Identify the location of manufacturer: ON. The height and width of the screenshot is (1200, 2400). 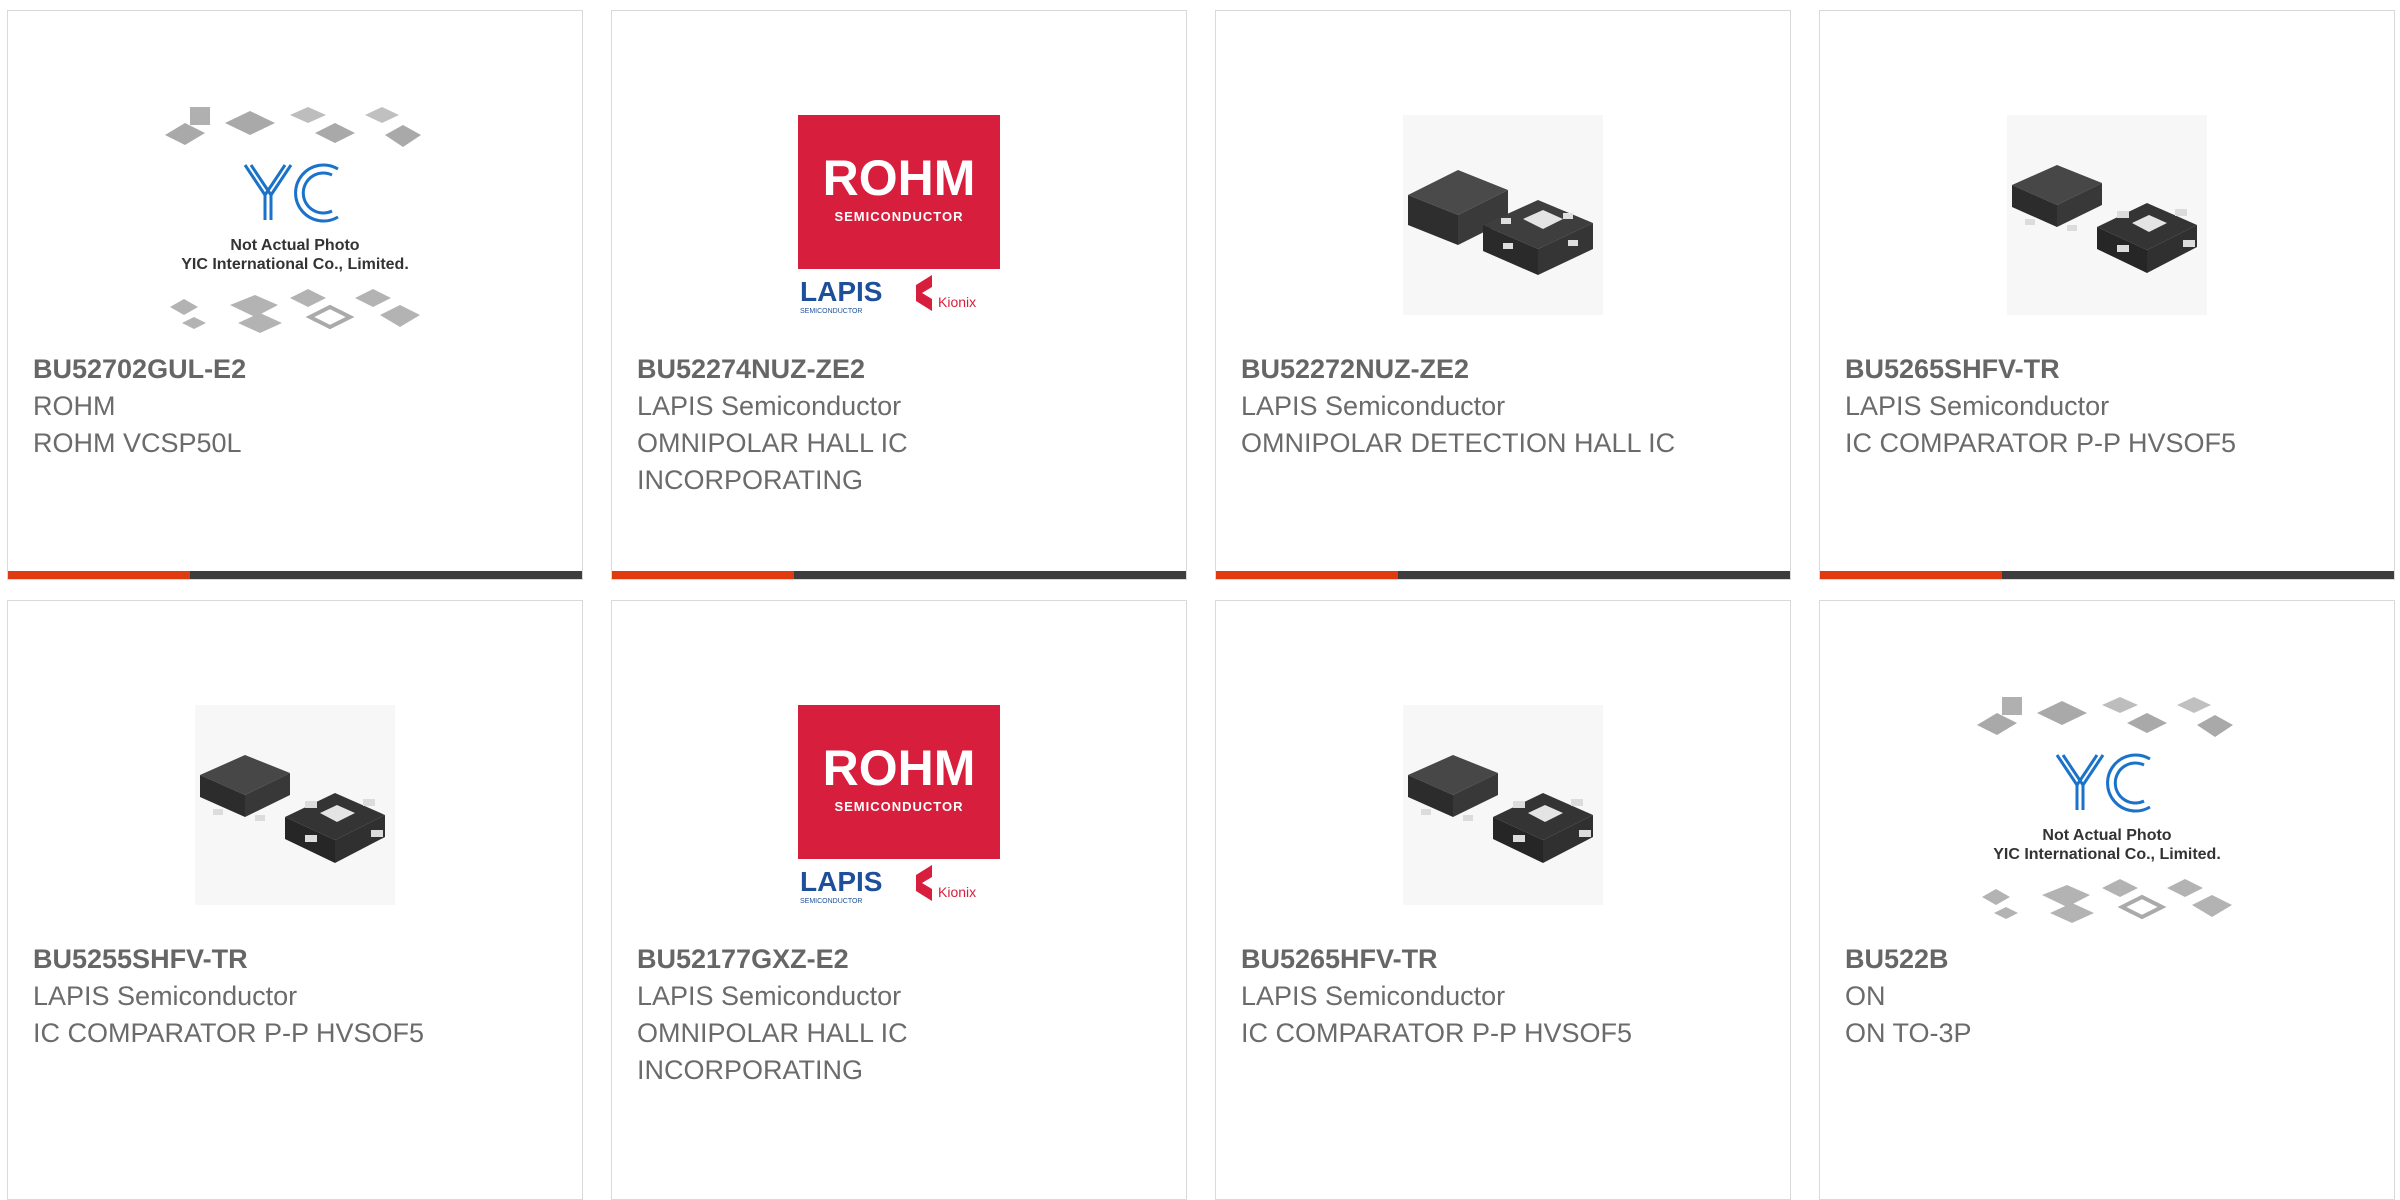
(1865, 996).